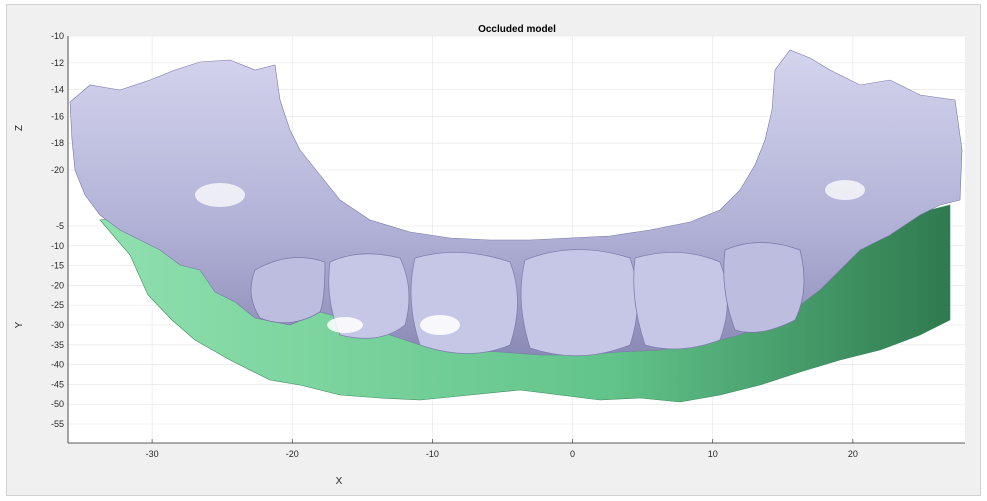  I want to click on x-tick-label: -10, so click(432, 454).